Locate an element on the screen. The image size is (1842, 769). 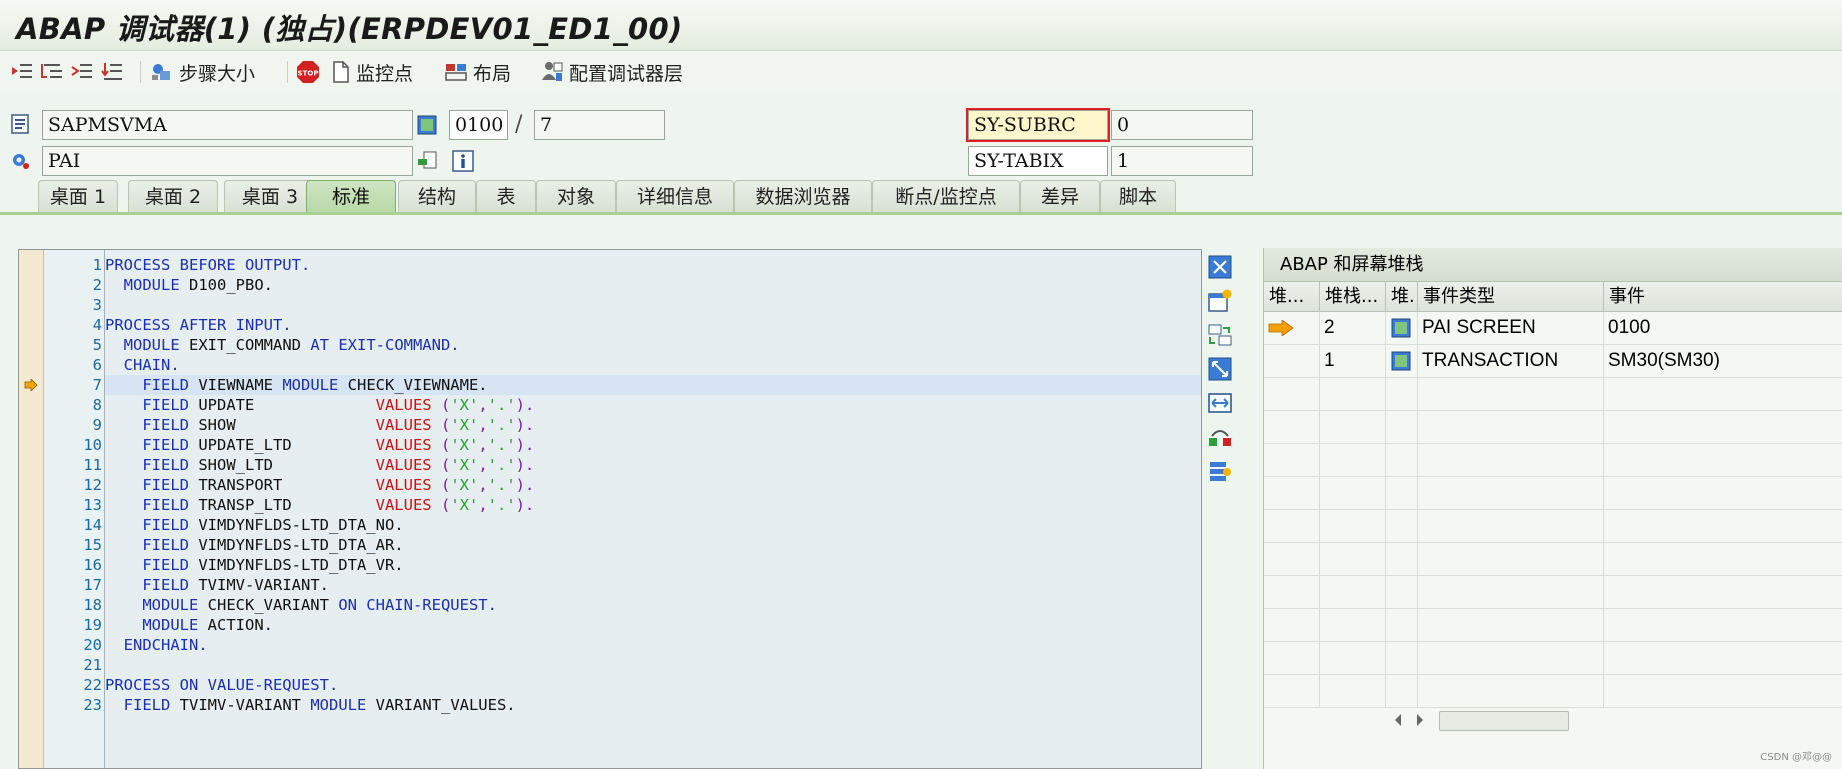
layout-button: 布局 is located at coordinates (477, 72).